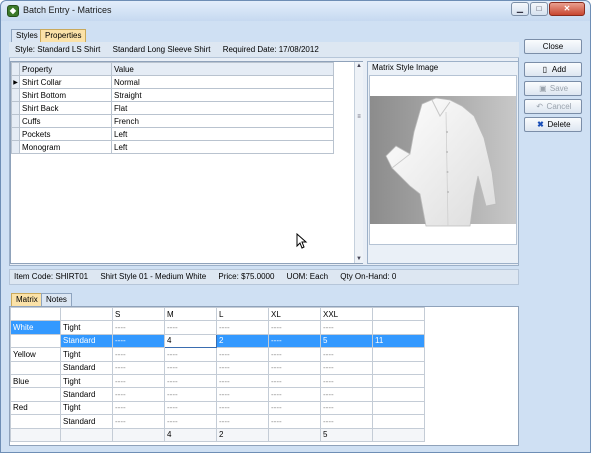 This screenshot has height=453, width=591. I want to click on size-header-m: M, so click(190, 314).